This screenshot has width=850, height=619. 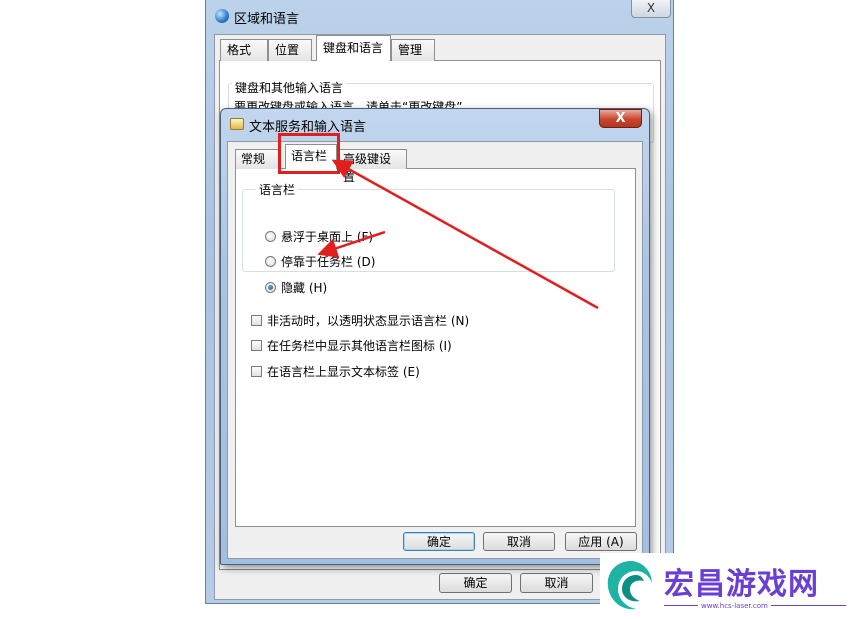 What do you see at coordinates (629, 585) in the screenshot?
I see `dragon-logo-icon` at bounding box center [629, 585].